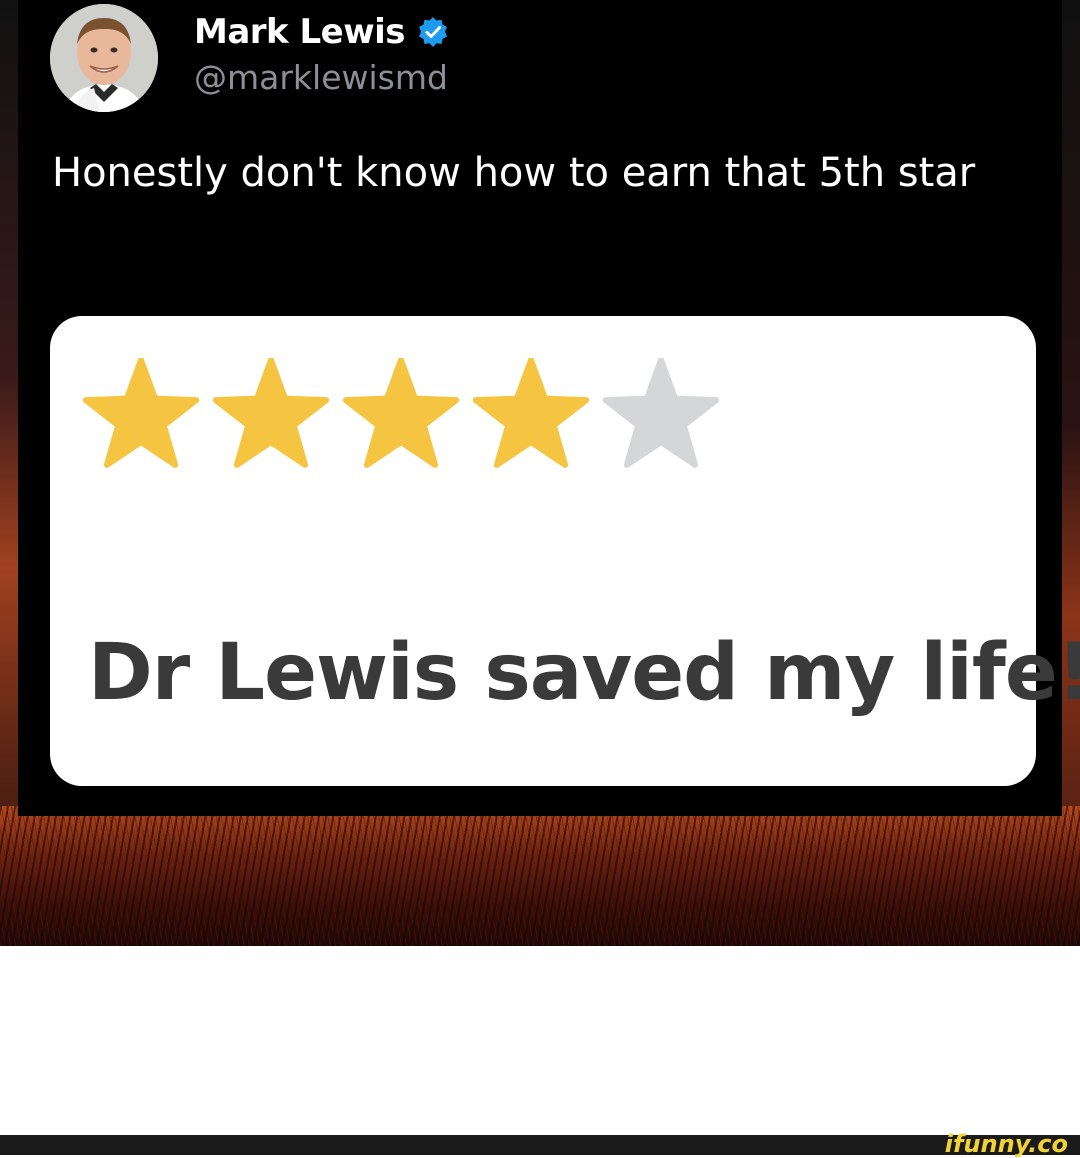  I want to click on author-name: Mark Lewis, so click(300, 32).